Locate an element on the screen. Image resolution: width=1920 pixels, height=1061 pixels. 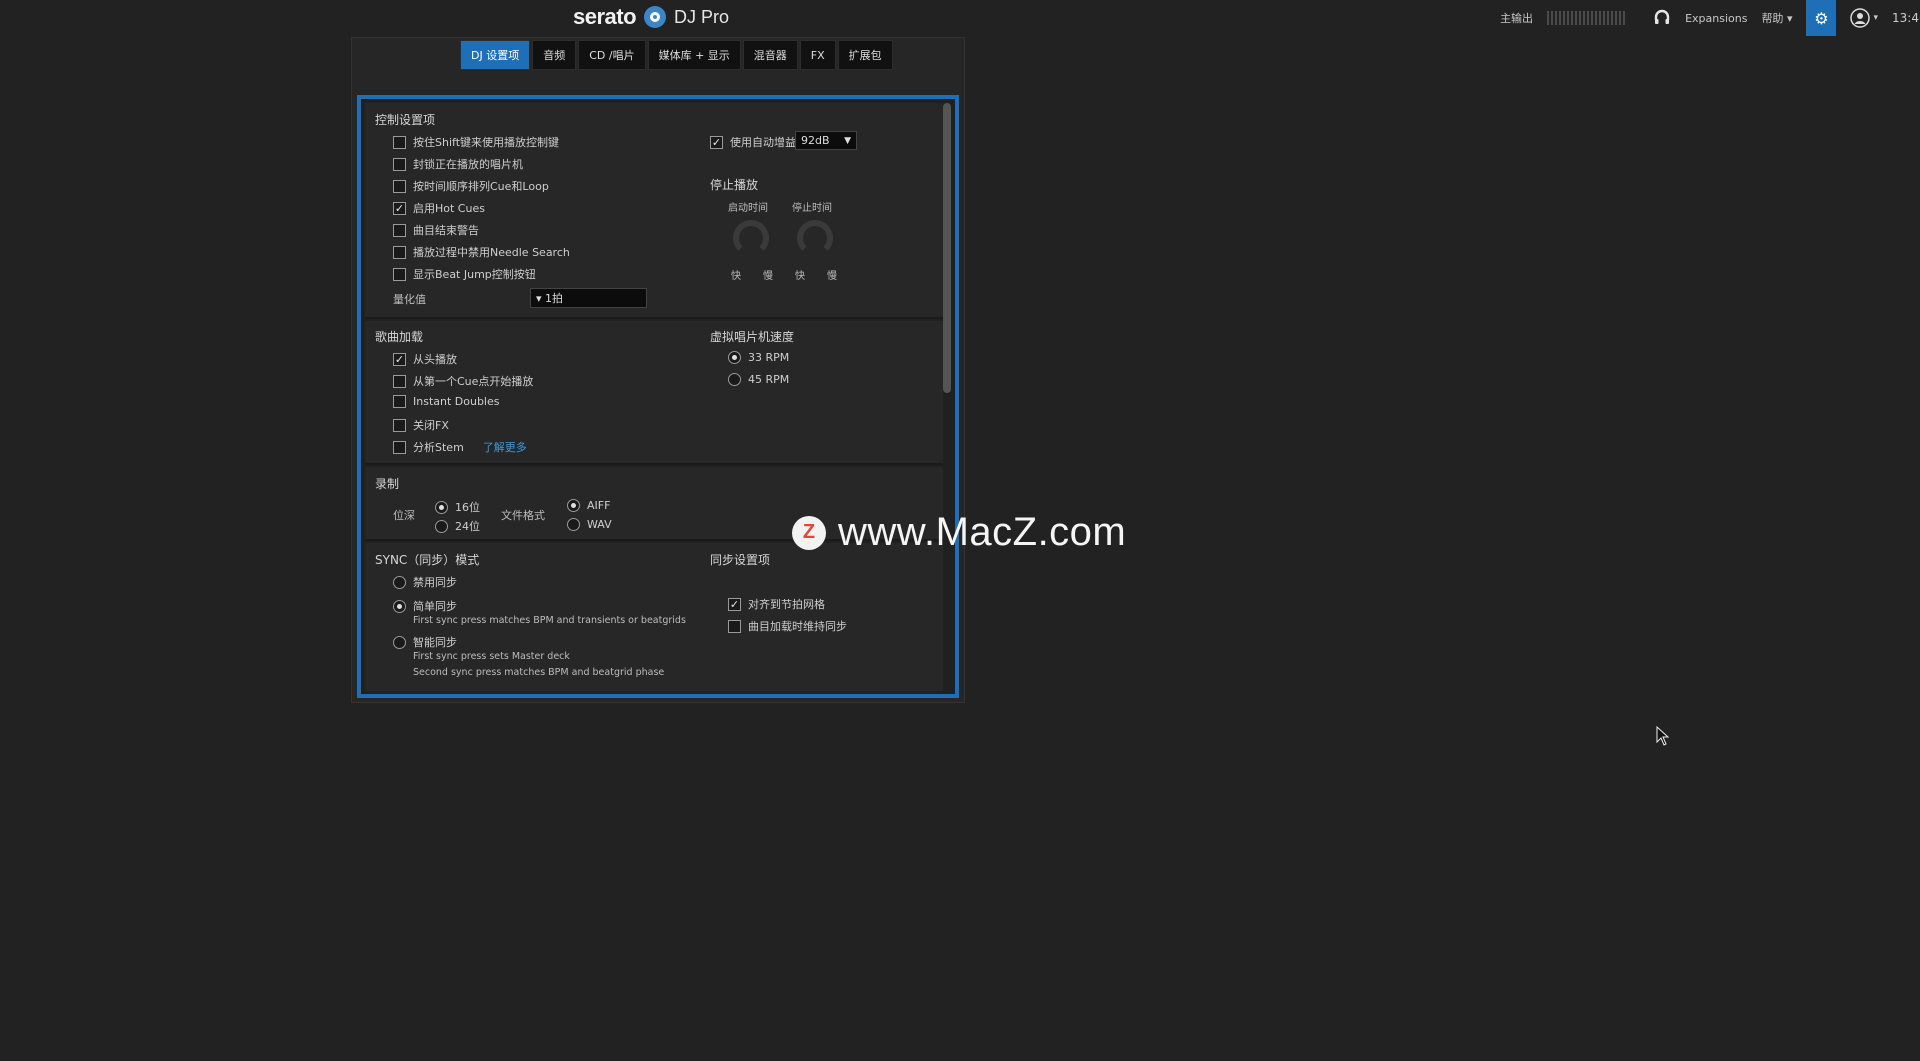
start-time-knob is located at coordinates (751, 238).